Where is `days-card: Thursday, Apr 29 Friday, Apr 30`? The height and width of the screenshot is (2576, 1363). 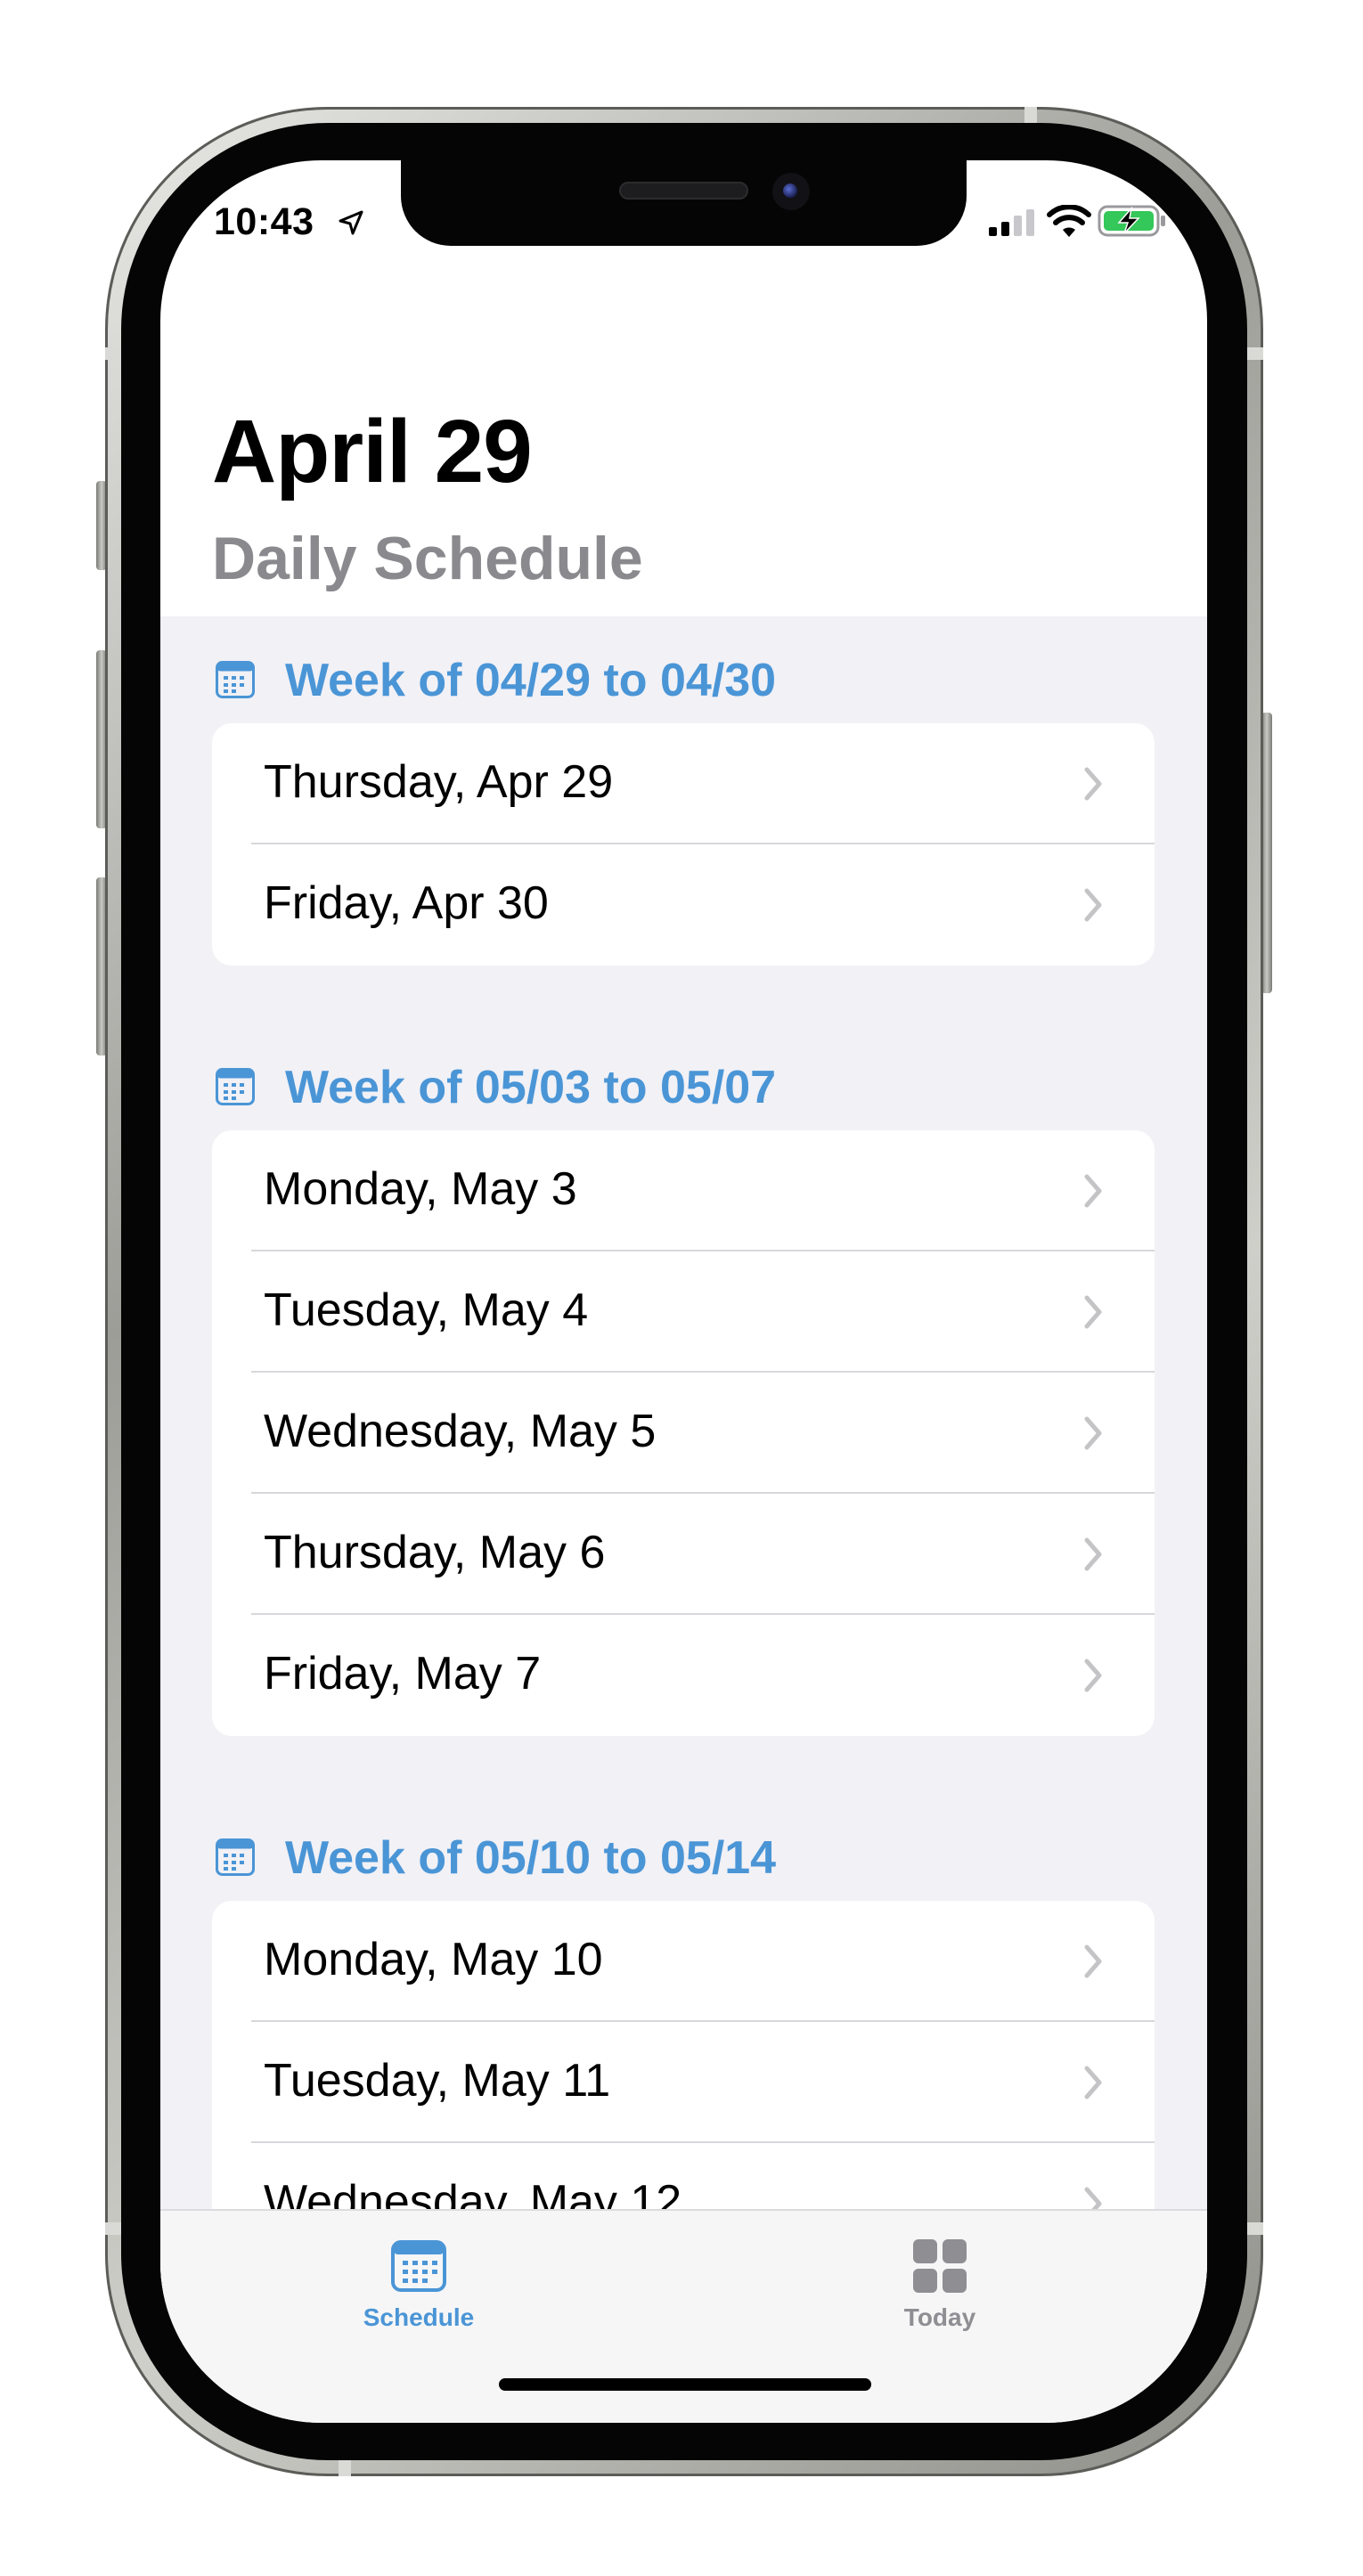 days-card: Thursday, Apr 29 Friday, Apr 30 is located at coordinates (684, 845).